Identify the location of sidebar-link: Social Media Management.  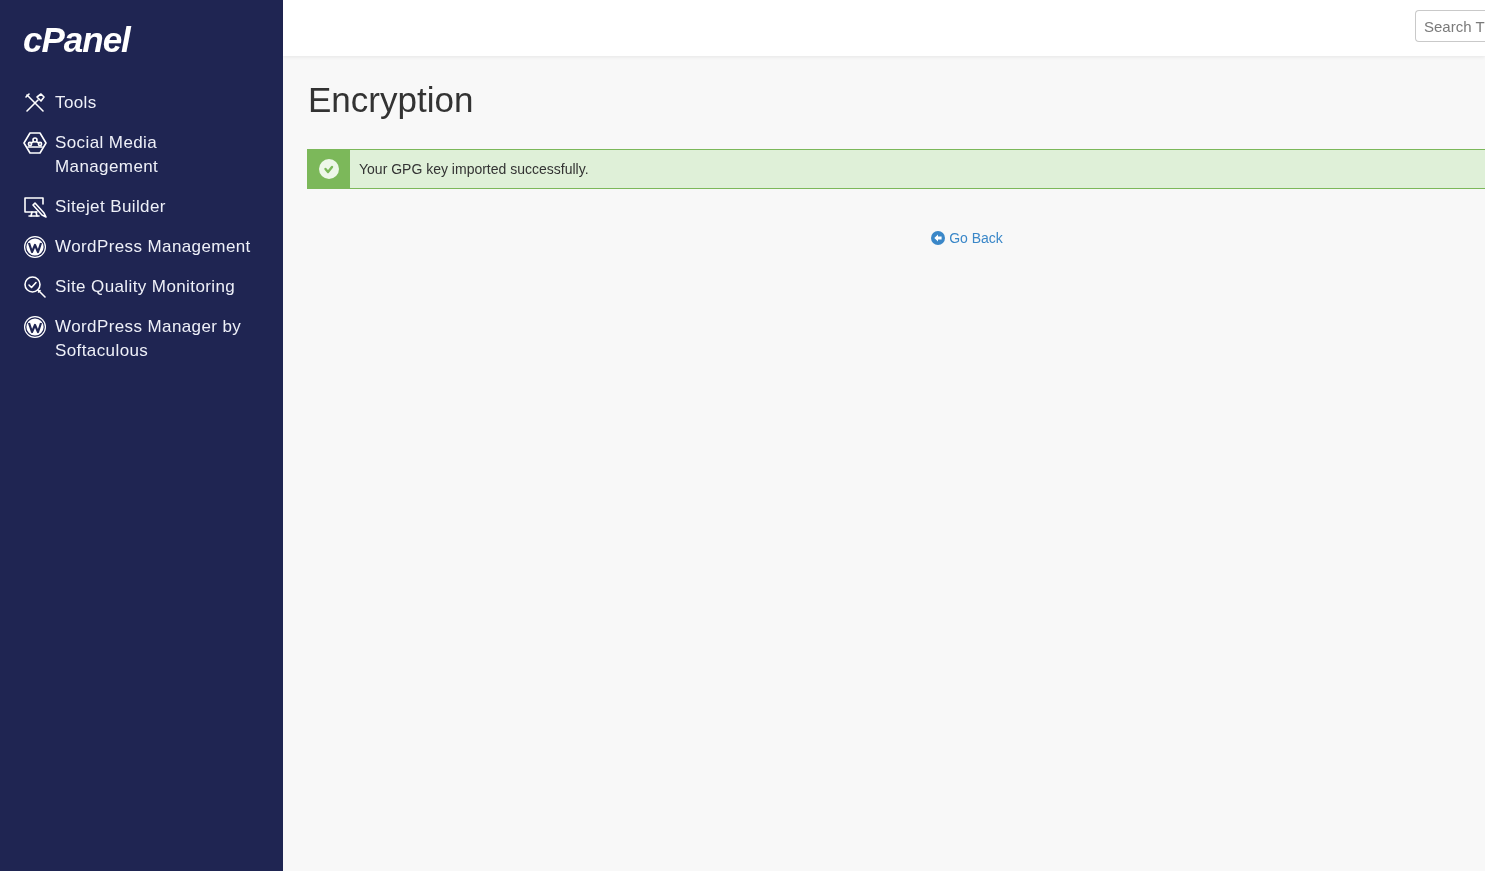
(129, 155).